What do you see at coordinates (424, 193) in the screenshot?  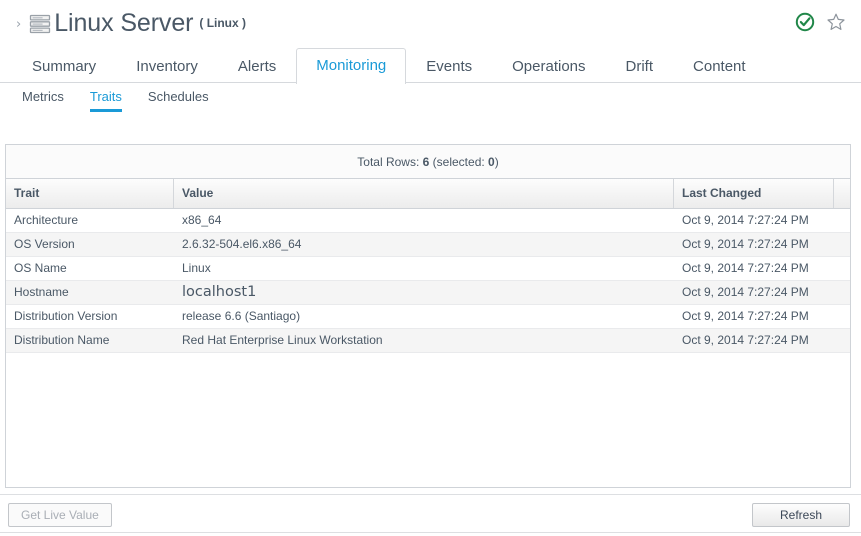 I see `column-header-value: Value` at bounding box center [424, 193].